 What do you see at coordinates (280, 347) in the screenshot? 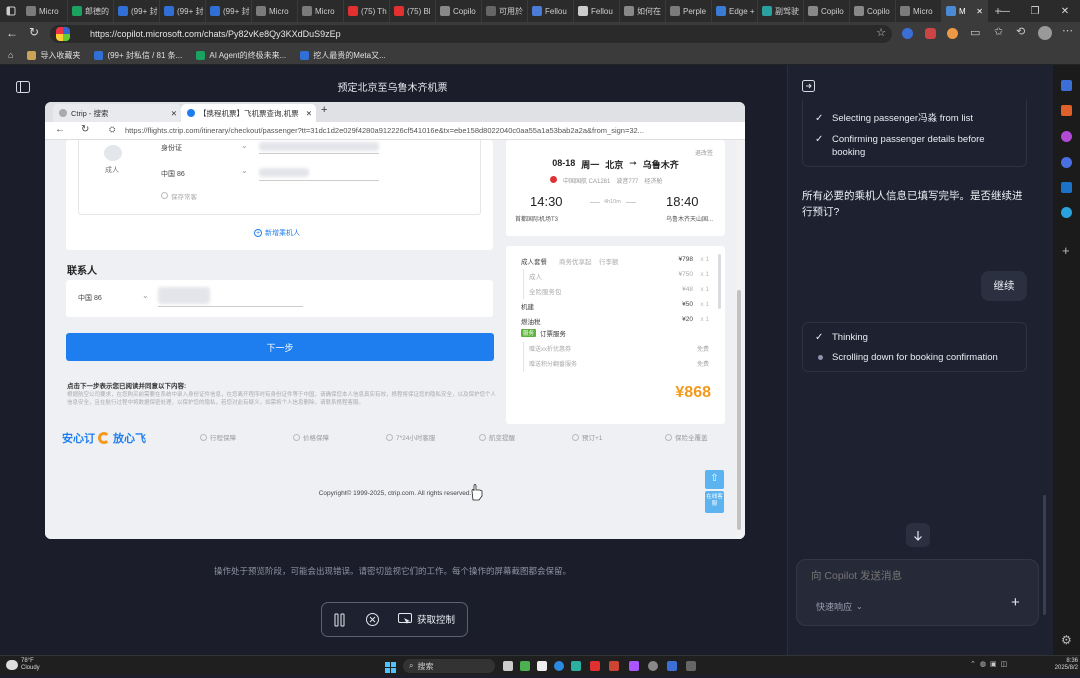
I see `next-step-button: 下一步` at bounding box center [280, 347].